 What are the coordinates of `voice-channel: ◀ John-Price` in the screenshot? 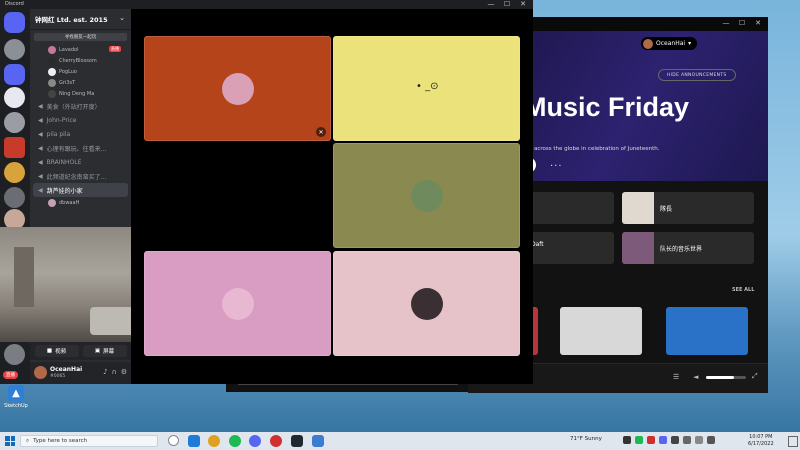 It's located at (80, 120).